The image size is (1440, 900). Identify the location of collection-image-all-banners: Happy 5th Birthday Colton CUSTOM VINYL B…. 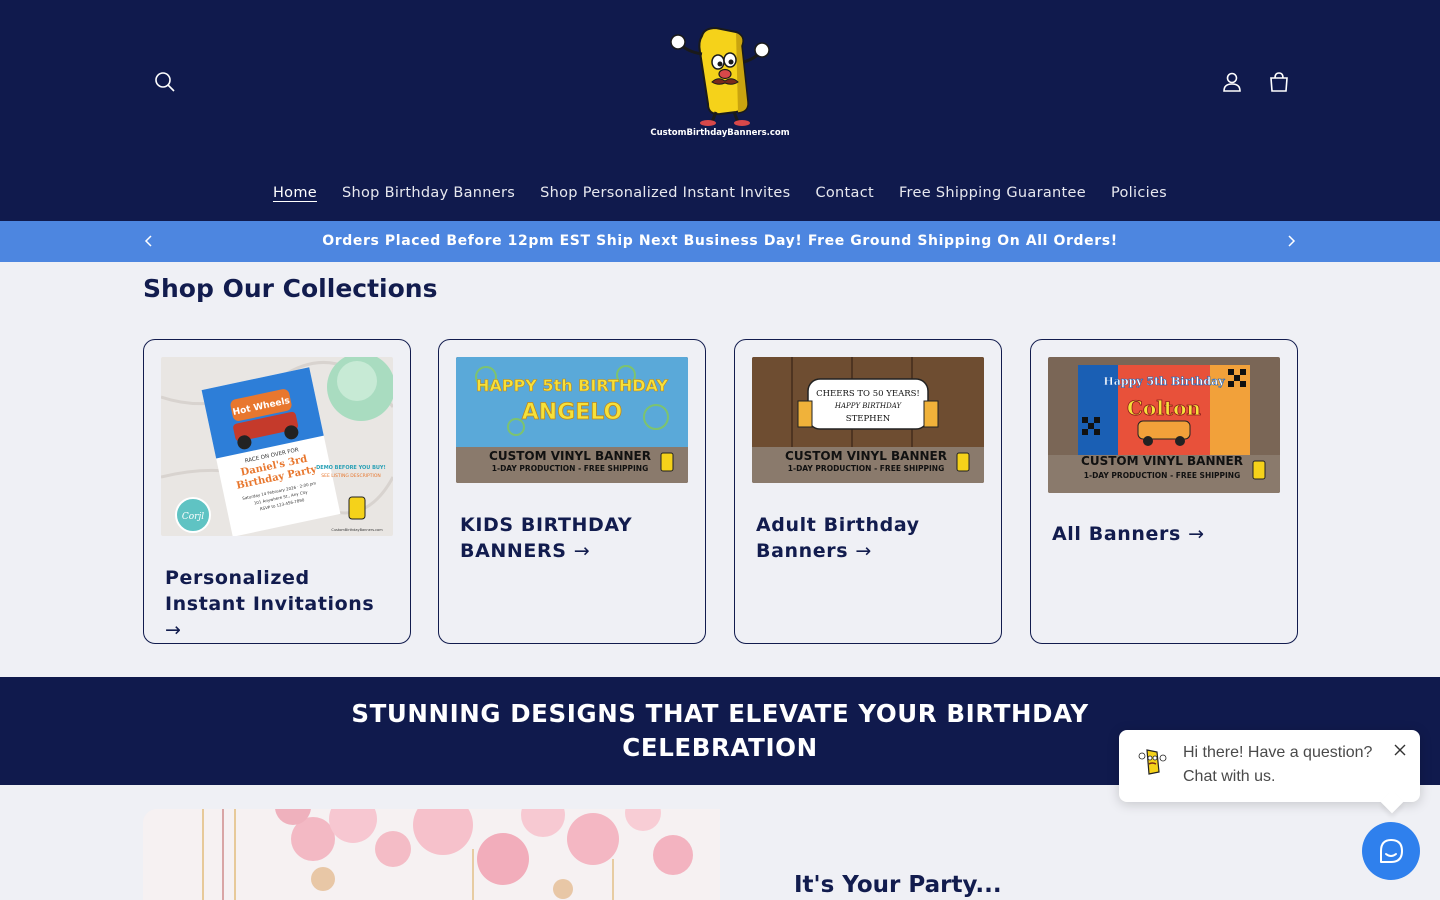
(1164, 425).